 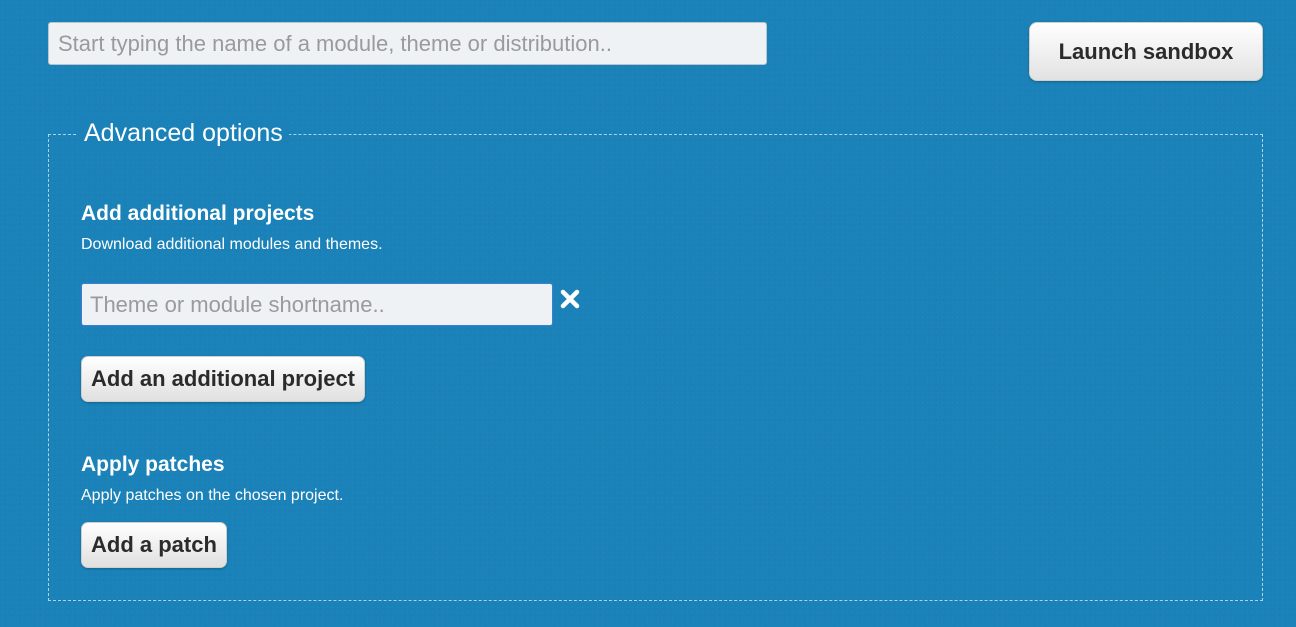 I want to click on project-shortname-input, so click(x=317, y=304).